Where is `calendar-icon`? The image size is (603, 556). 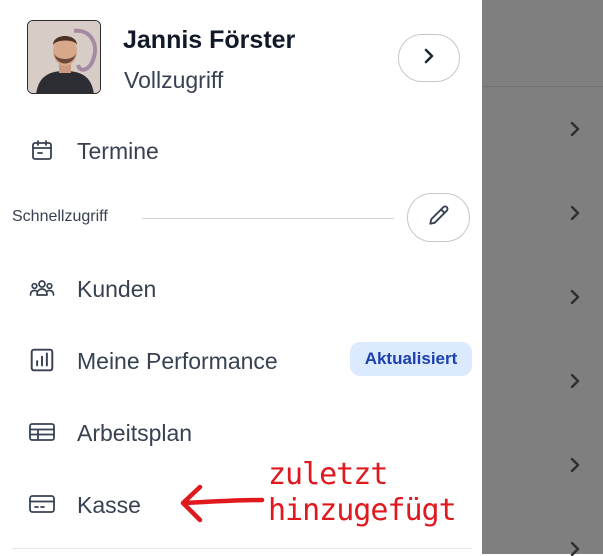 calendar-icon is located at coordinates (42, 150).